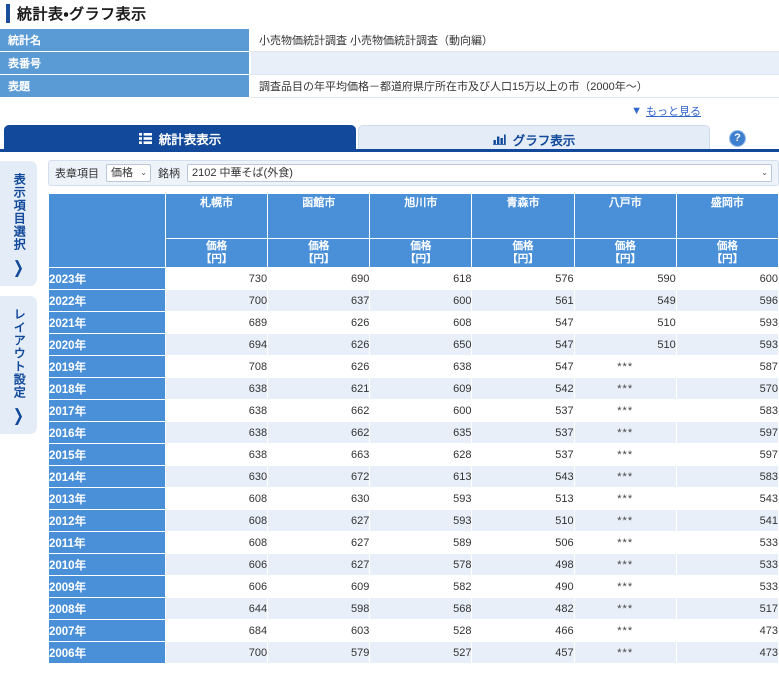 The width and height of the screenshot is (779, 677). What do you see at coordinates (107, 476) in the screenshot?
I see `row-header-year: 2014年` at bounding box center [107, 476].